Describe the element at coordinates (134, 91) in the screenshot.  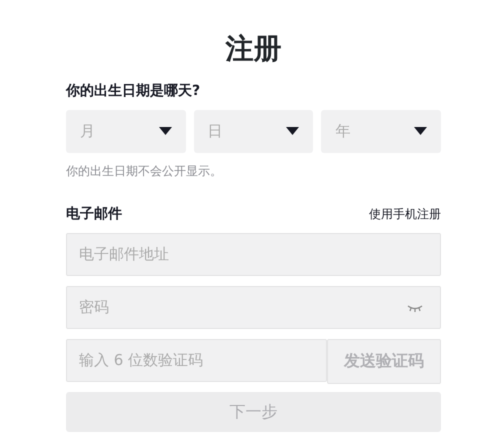
I see `birthday-label: 你的出生日期是哪天?` at that location.